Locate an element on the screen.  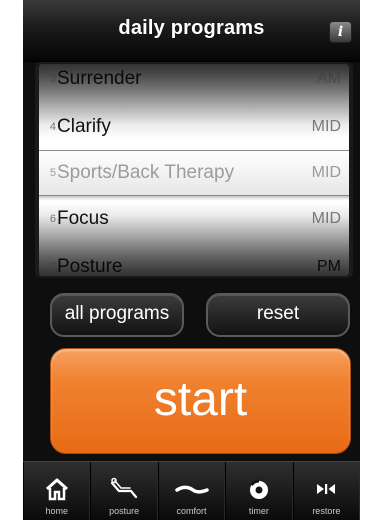
tab-comfort: comfort is located at coordinates (191, 491).